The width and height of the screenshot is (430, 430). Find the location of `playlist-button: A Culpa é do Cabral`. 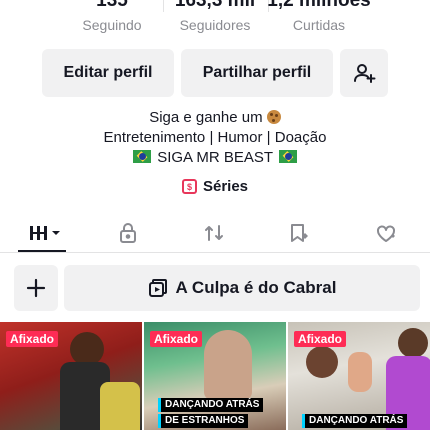

playlist-button: A Culpa é do Cabral is located at coordinates (242, 288).